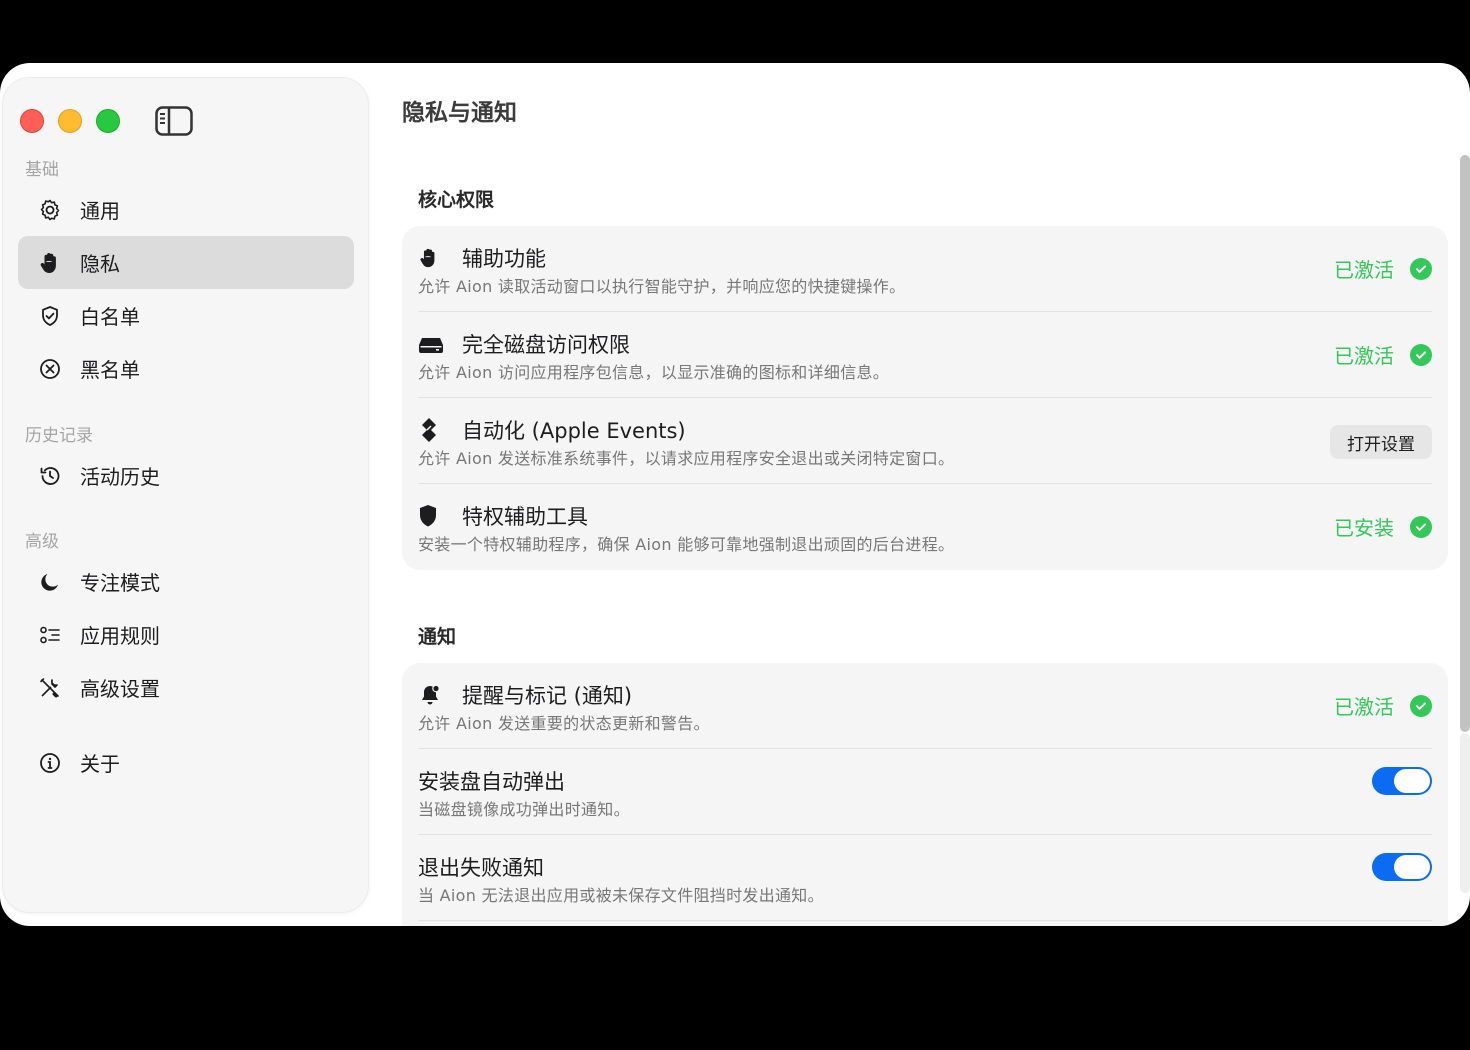 The image size is (1470, 1050). Describe the element at coordinates (50, 688) in the screenshot. I see `tools-icon` at that location.